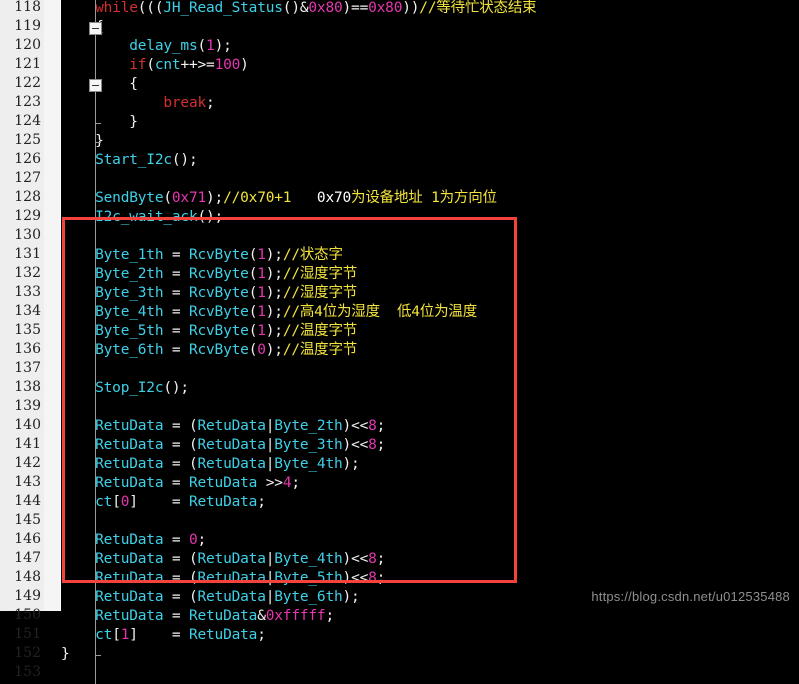 This screenshot has height=684, width=799. I want to click on line-number: 148, so click(27, 577).